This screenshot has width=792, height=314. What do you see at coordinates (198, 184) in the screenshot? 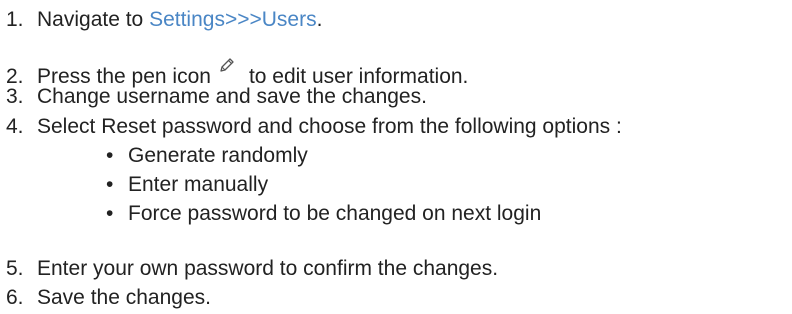
I see `option-text: Enter manually` at bounding box center [198, 184].